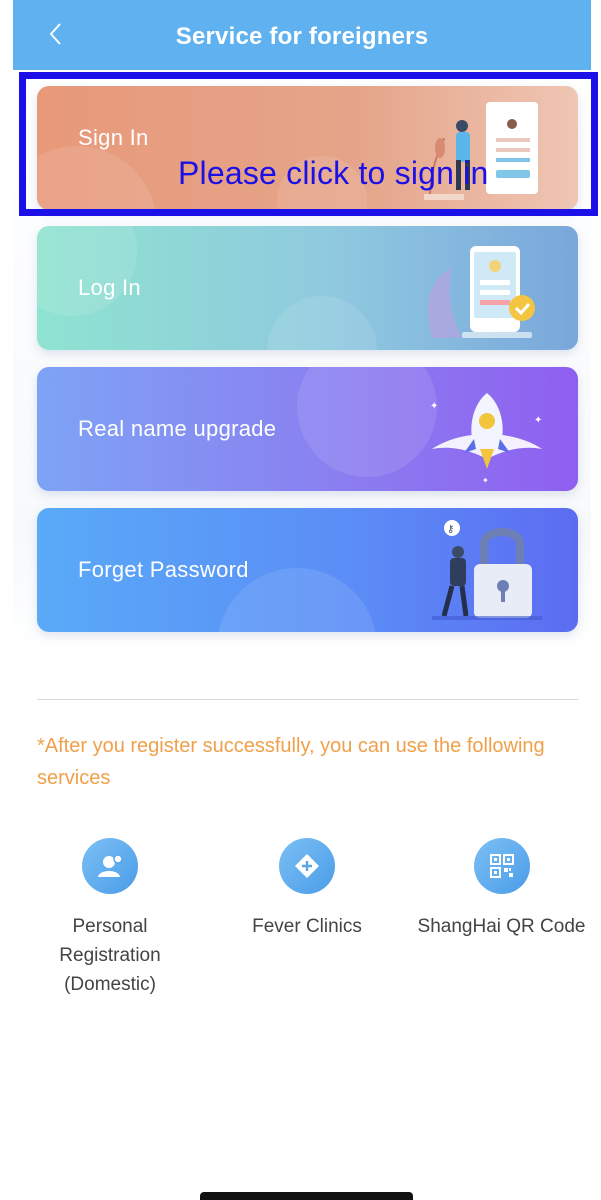 The height and width of the screenshot is (1200, 601). I want to click on service-label: Fever Clinics, so click(307, 926).